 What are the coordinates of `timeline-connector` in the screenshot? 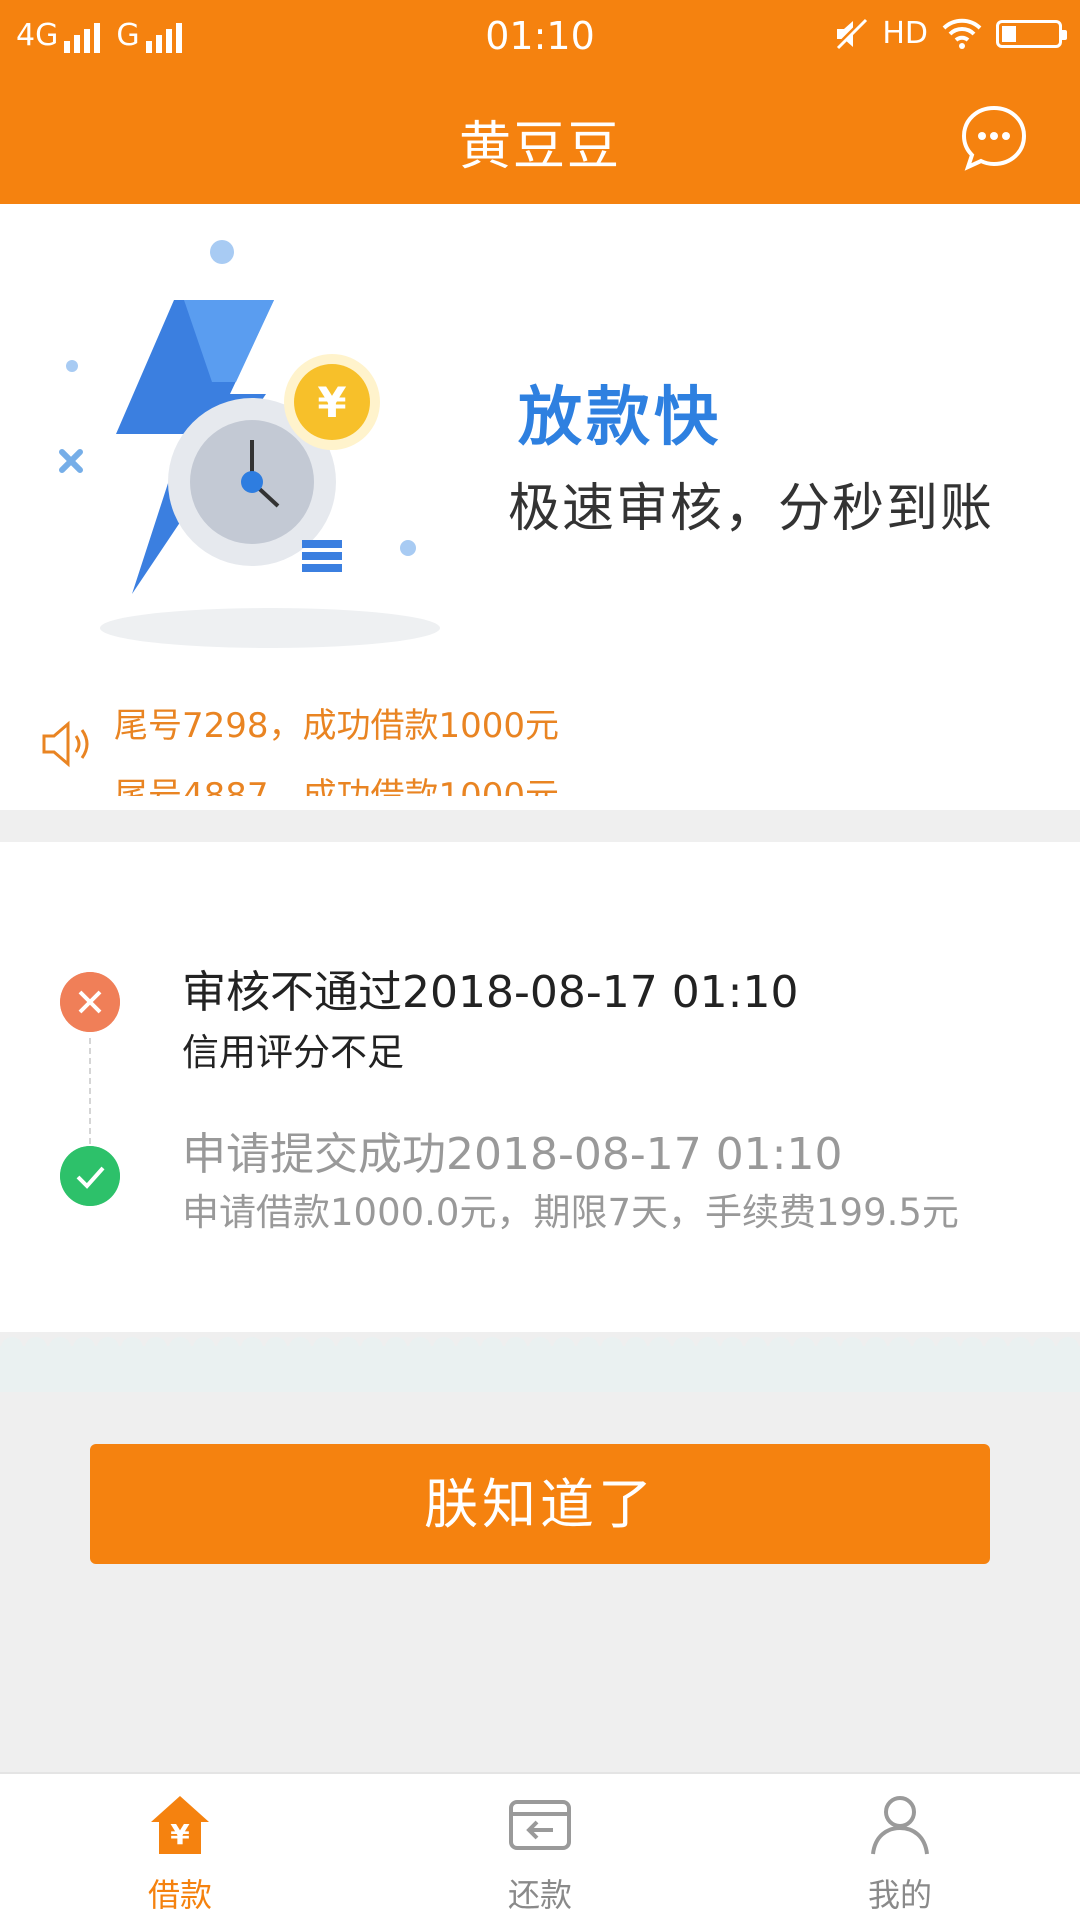 It's located at (90, 1096).